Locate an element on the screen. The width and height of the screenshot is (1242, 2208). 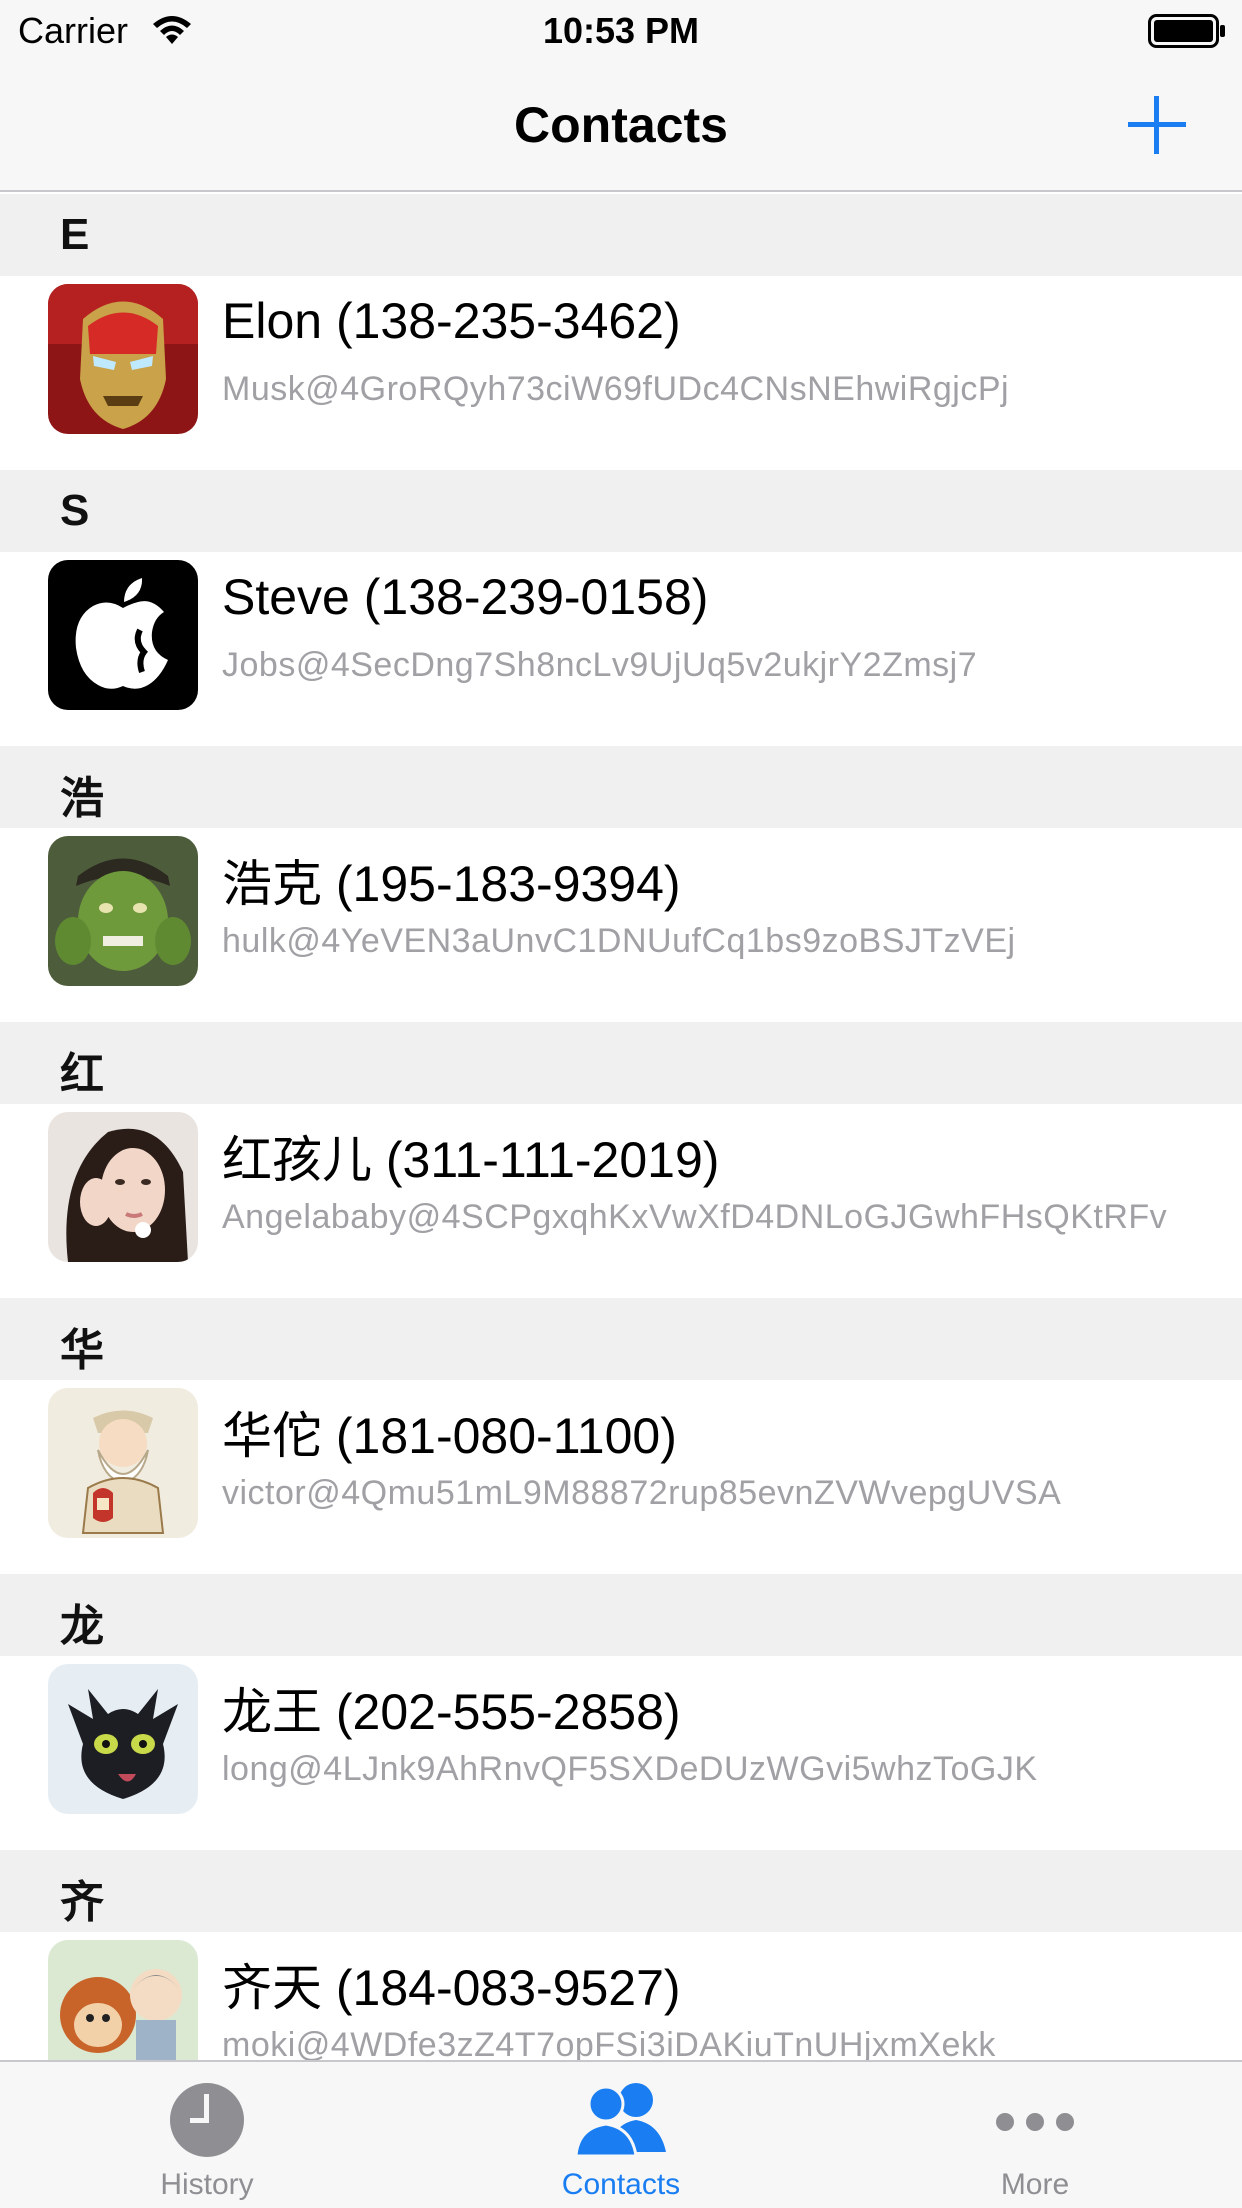
navigation-bar: Contacts is located at coordinates (621, 126).